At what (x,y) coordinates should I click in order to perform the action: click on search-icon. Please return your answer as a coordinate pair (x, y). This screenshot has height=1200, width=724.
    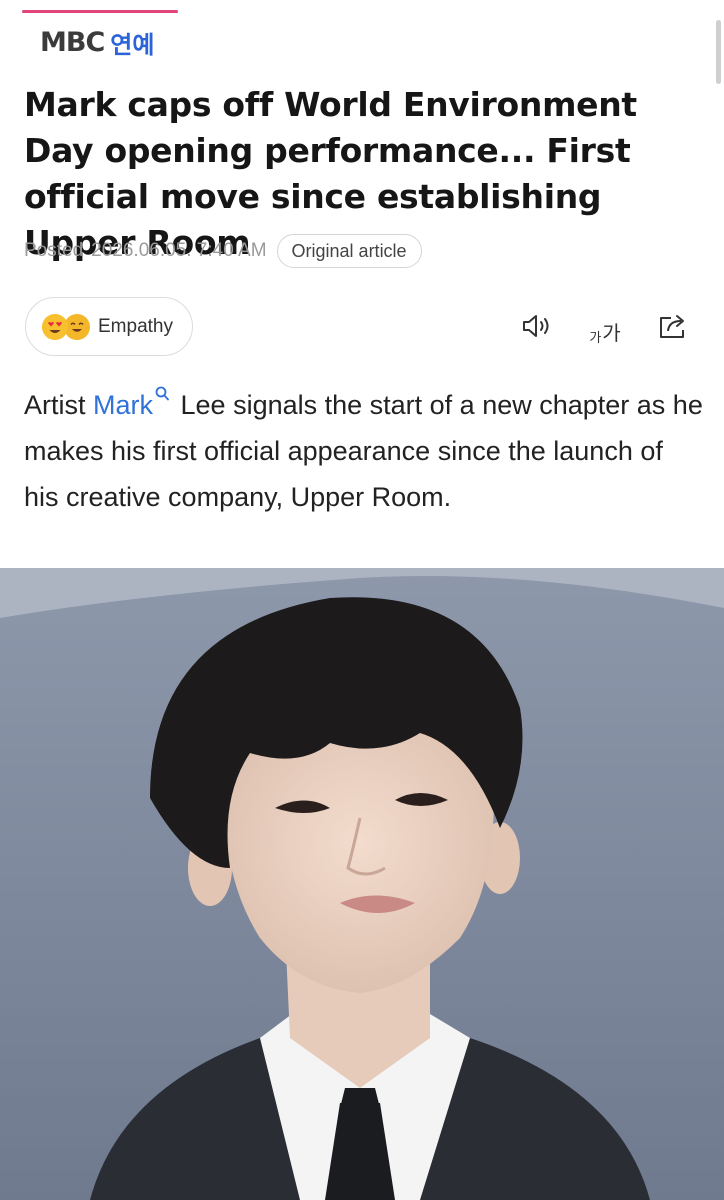
    Looking at the image, I should click on (162, 394).